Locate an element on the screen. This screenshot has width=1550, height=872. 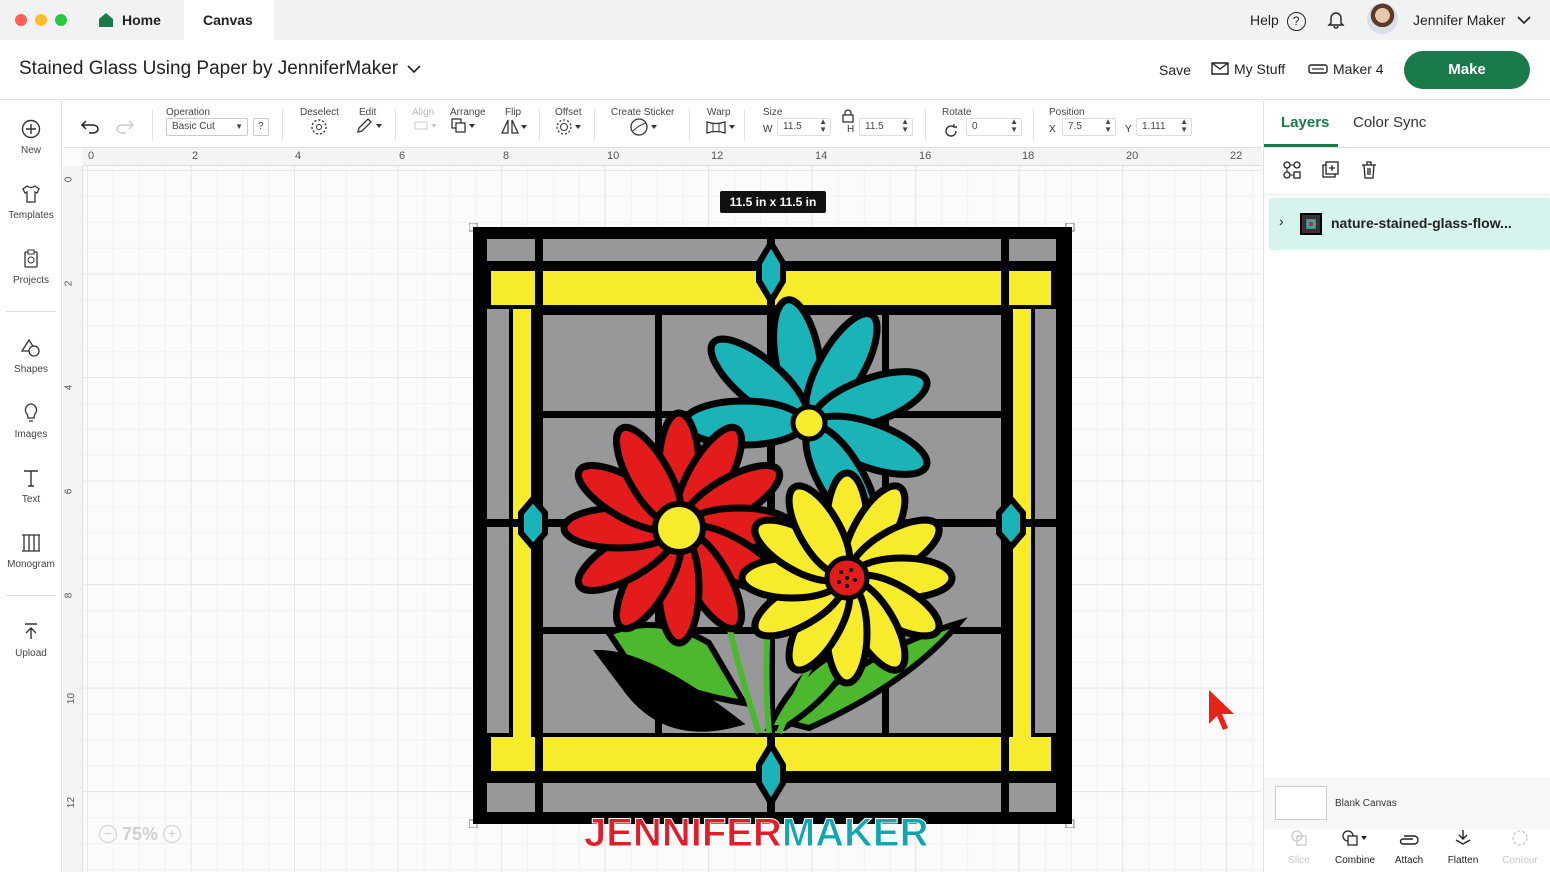
watermark-jennifer: JENNIFER is located at coordinates (683, 833).